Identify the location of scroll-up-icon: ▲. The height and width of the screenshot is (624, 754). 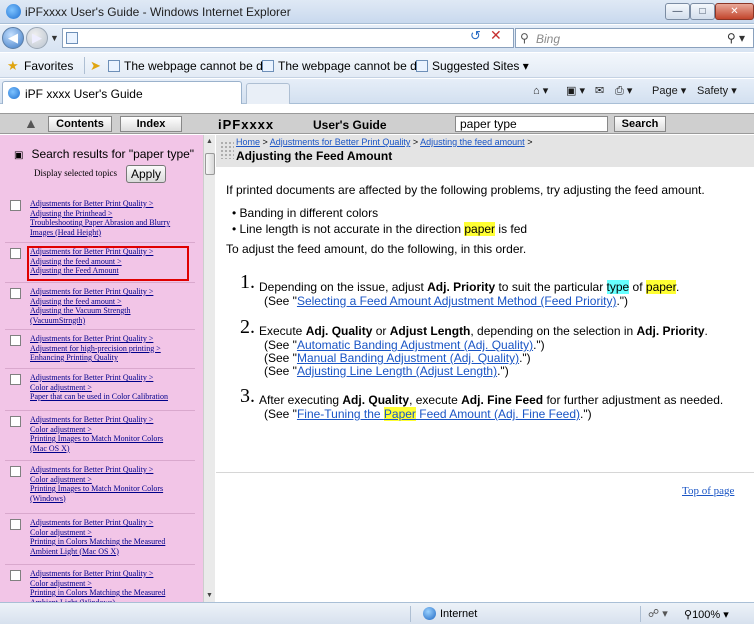
(209, 141).